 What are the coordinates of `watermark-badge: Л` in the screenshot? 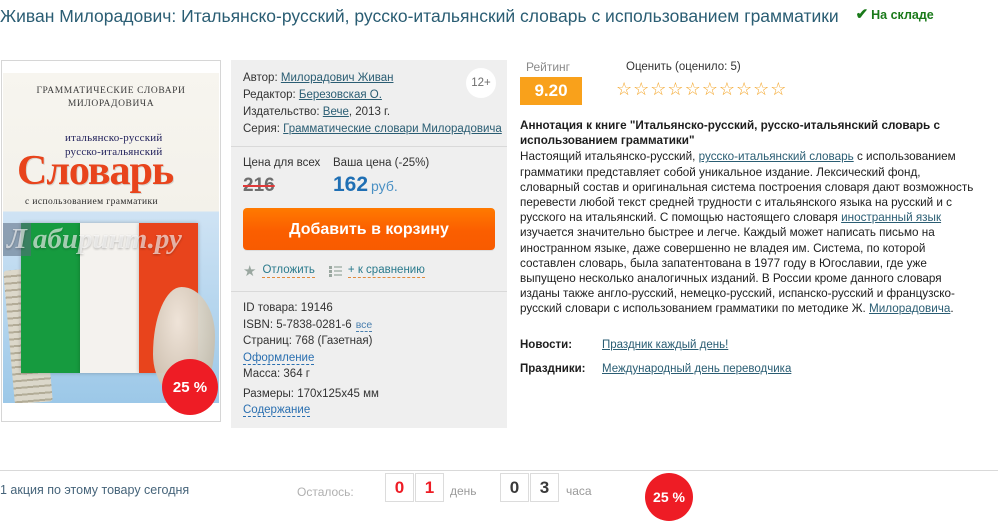 It's located at (17, 239).